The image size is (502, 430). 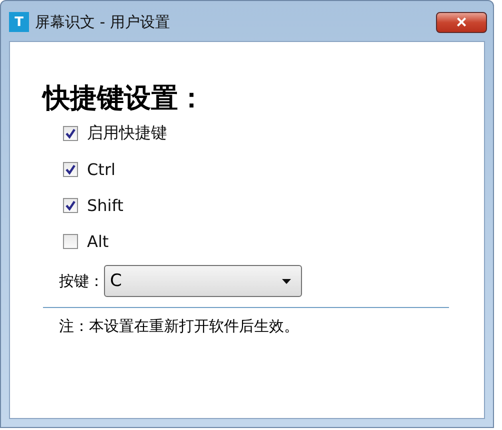 What do you see at coordinates (124, 99) in the screenshot?
I see `section-heading: 快捷键设置：` at bounding box center [124, 99].